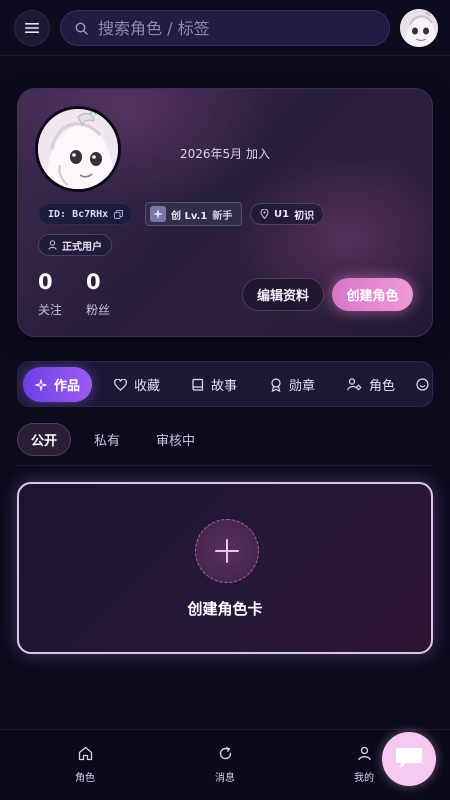  I want to click on tab-favorites: 收藏, so click(137, 384).